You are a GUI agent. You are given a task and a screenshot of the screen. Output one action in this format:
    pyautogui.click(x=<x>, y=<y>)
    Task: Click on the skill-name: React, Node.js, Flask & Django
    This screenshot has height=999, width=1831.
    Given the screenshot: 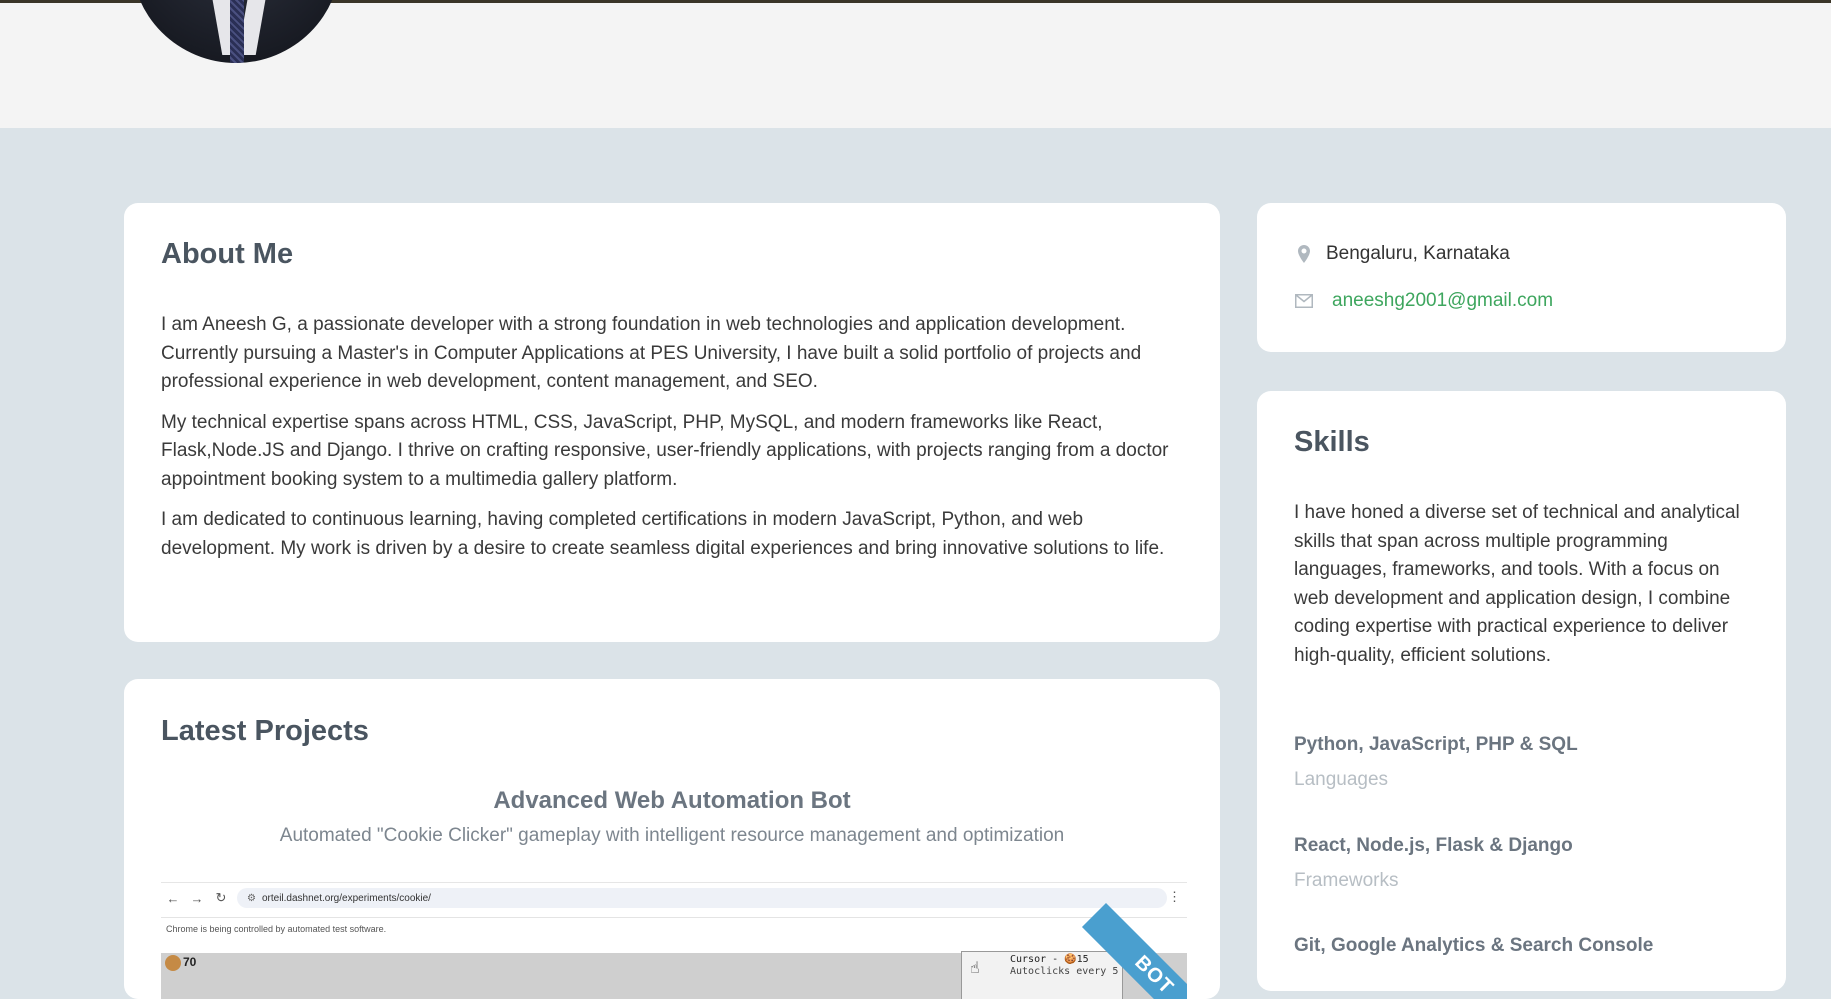 What is the action you would take?
    pyautogui.click(x=1433, y=845)
    